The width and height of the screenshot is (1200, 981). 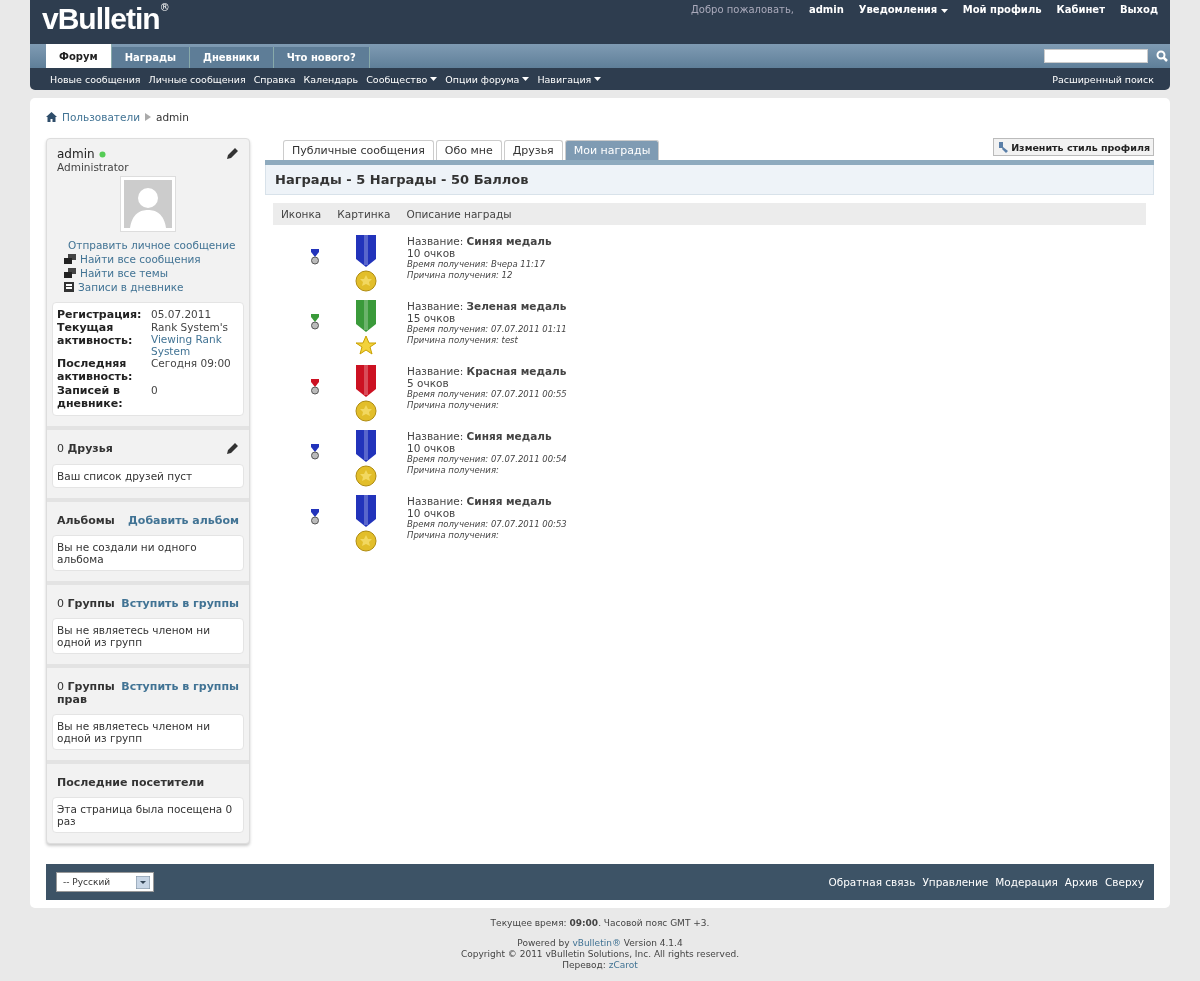 What do you see at coordinates (1080, 9) in the screenshot?
I see `header-link: Кабинет` at bounding box center [1080, 9].